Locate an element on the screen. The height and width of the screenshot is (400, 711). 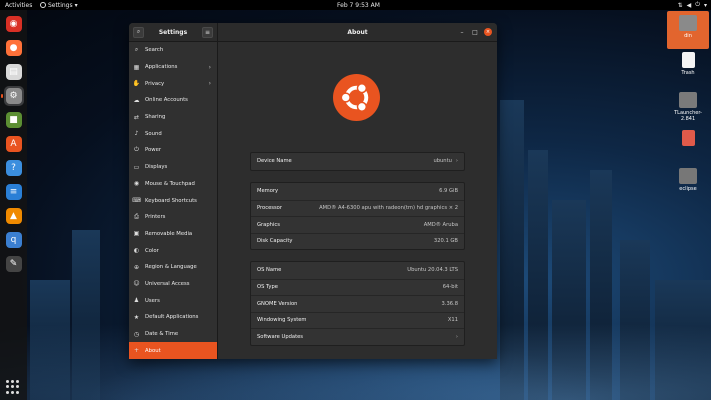
writer-launcher: ≡ is located at coordinates (14, 192).